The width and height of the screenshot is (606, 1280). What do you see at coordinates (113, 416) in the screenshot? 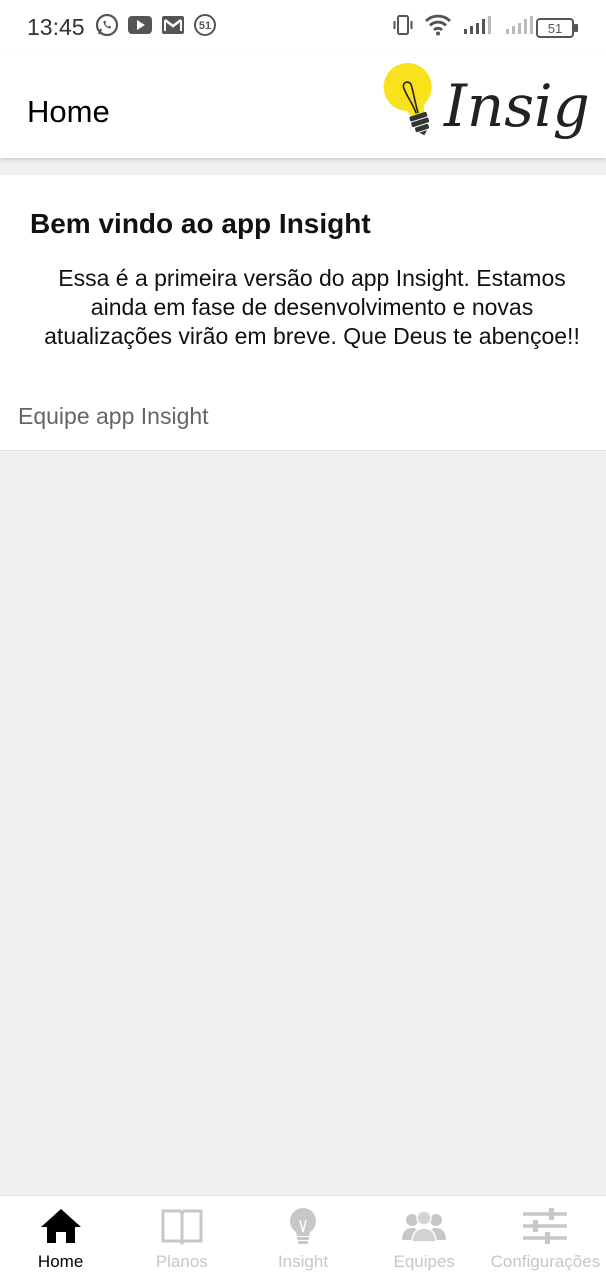
I see `card-footer: Equipe app Insight` at bounding box center [113, 416].